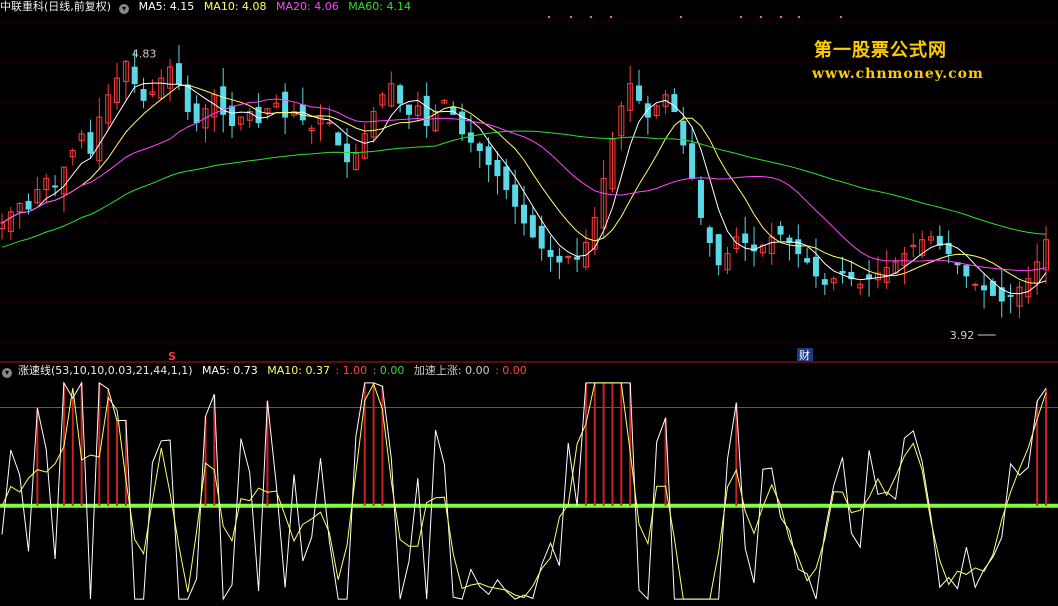 This screenshot has height=606, width=1058. I want to click on high-price-label: 4.83, so click(144, 53).